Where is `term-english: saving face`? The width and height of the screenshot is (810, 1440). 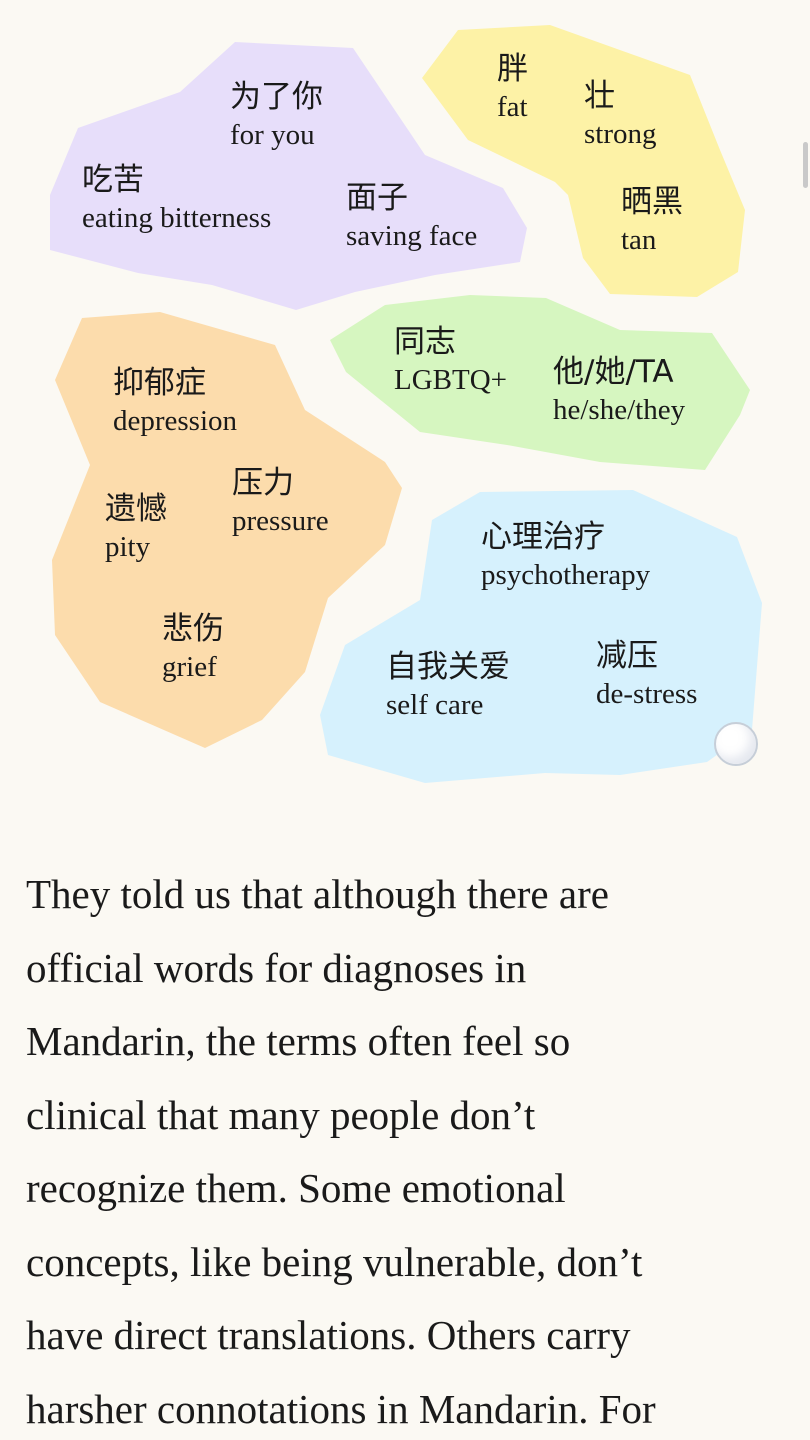 term-english: saving face is located at coordinates (412, 236).